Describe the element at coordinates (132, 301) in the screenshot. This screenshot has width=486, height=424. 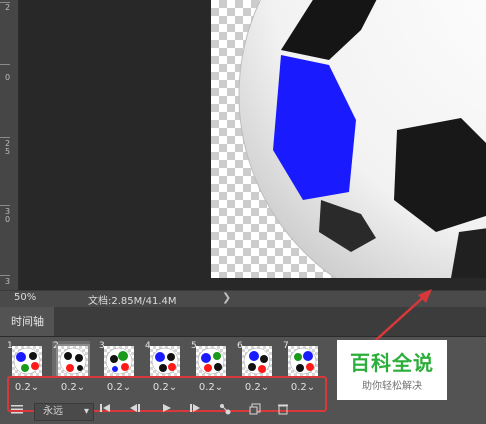
I see `document-size-info: 文档:2.85M/41.4M` at that location.